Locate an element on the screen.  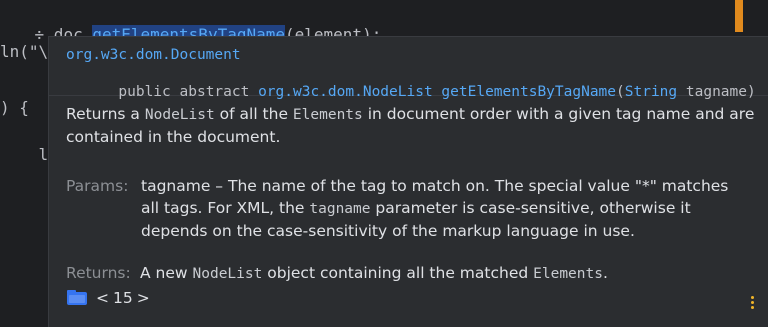
doc-footer: < 15 > is located at coordinates (108, 298).